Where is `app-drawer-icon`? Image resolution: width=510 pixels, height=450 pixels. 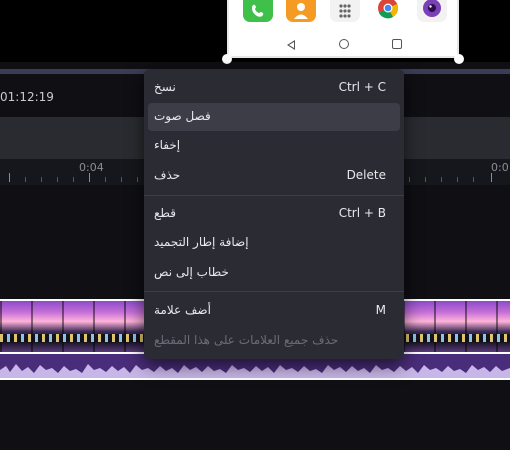 app-drawer-icon is located at coordinates (345, 11).